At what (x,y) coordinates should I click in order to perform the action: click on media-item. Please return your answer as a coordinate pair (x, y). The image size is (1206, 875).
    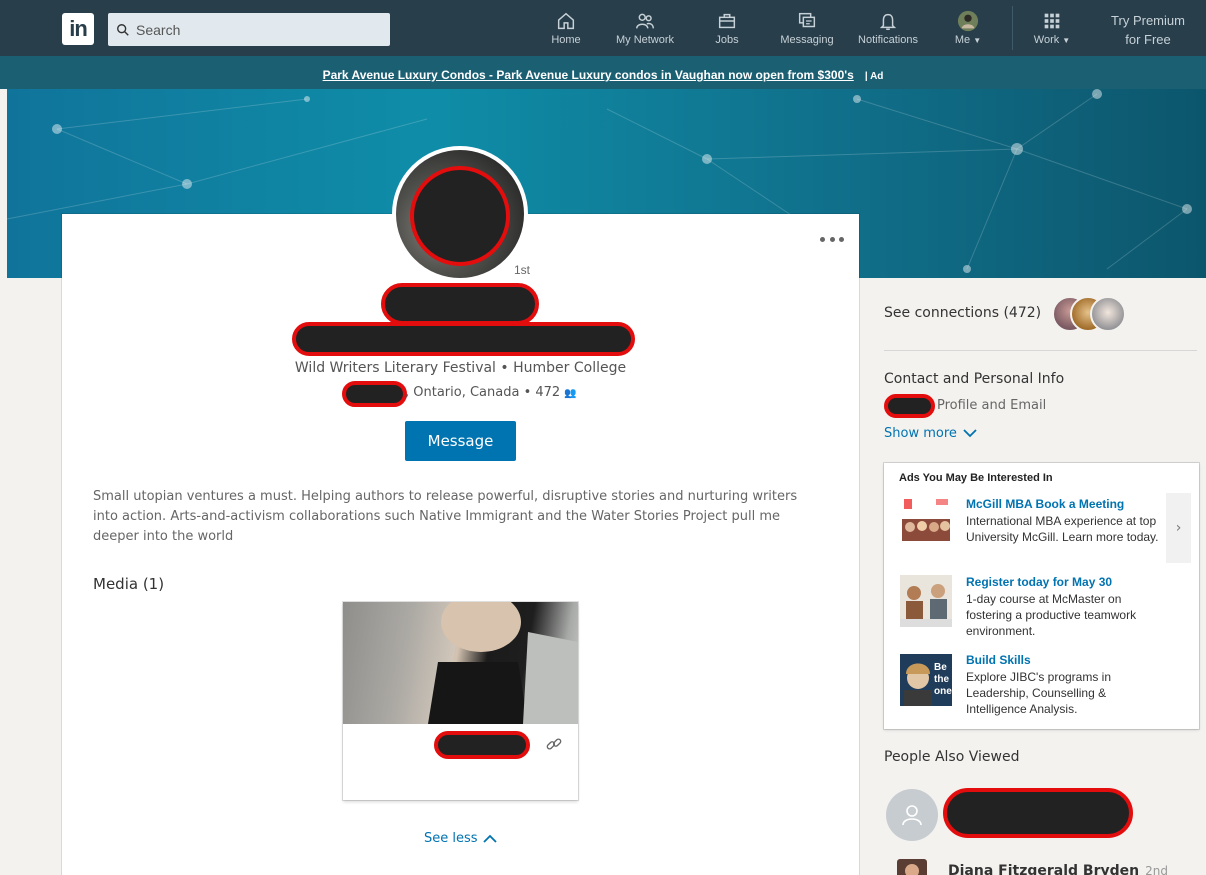
    Looking at the image, I should click on (460, 701).